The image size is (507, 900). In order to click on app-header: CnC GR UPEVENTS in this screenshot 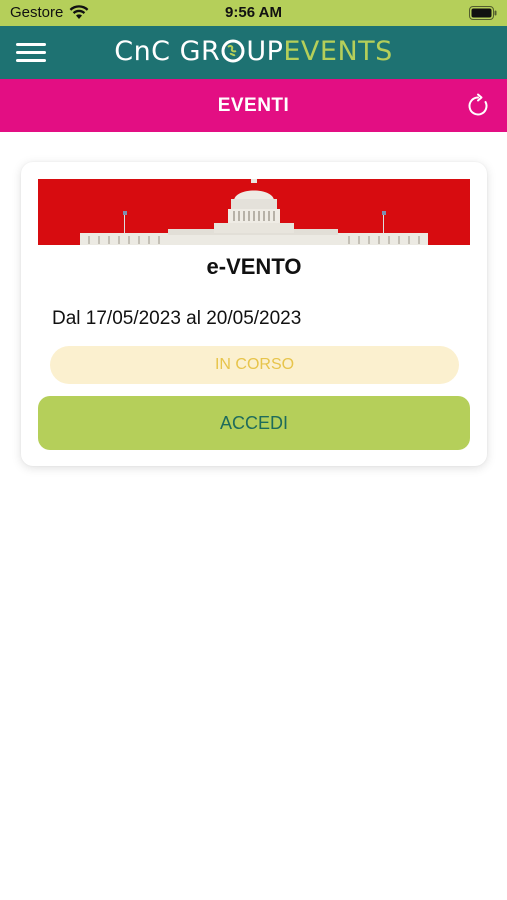, I will do `click(253, 52)`.